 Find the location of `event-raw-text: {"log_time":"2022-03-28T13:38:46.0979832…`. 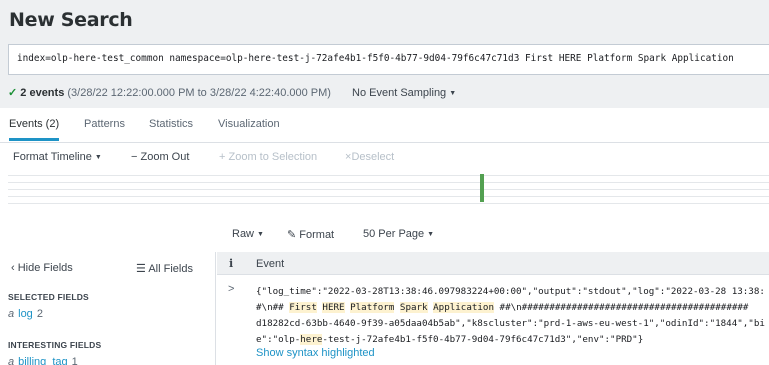

event-raw-text: {"log_time":"2022-03-28T13:38:46.0979832… is located at coordinates (510, 316).